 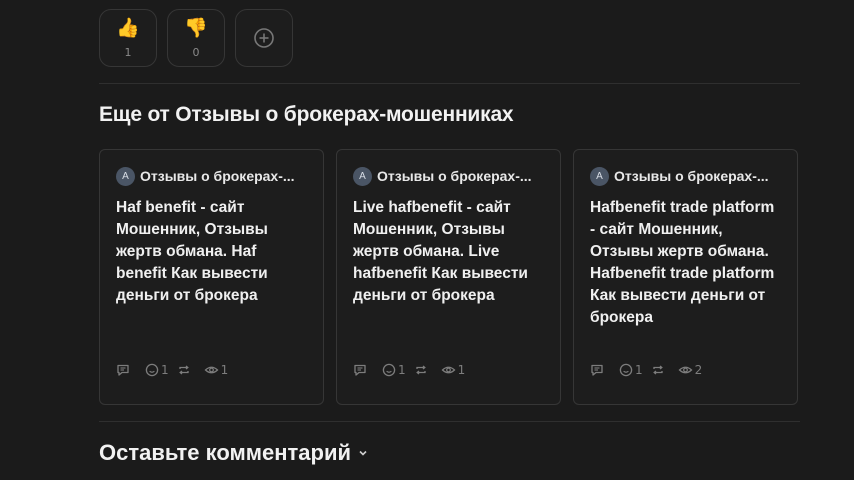 I want to click on leave-comment-toggle: Оставьте комментарий, so click(x=234, y=453).